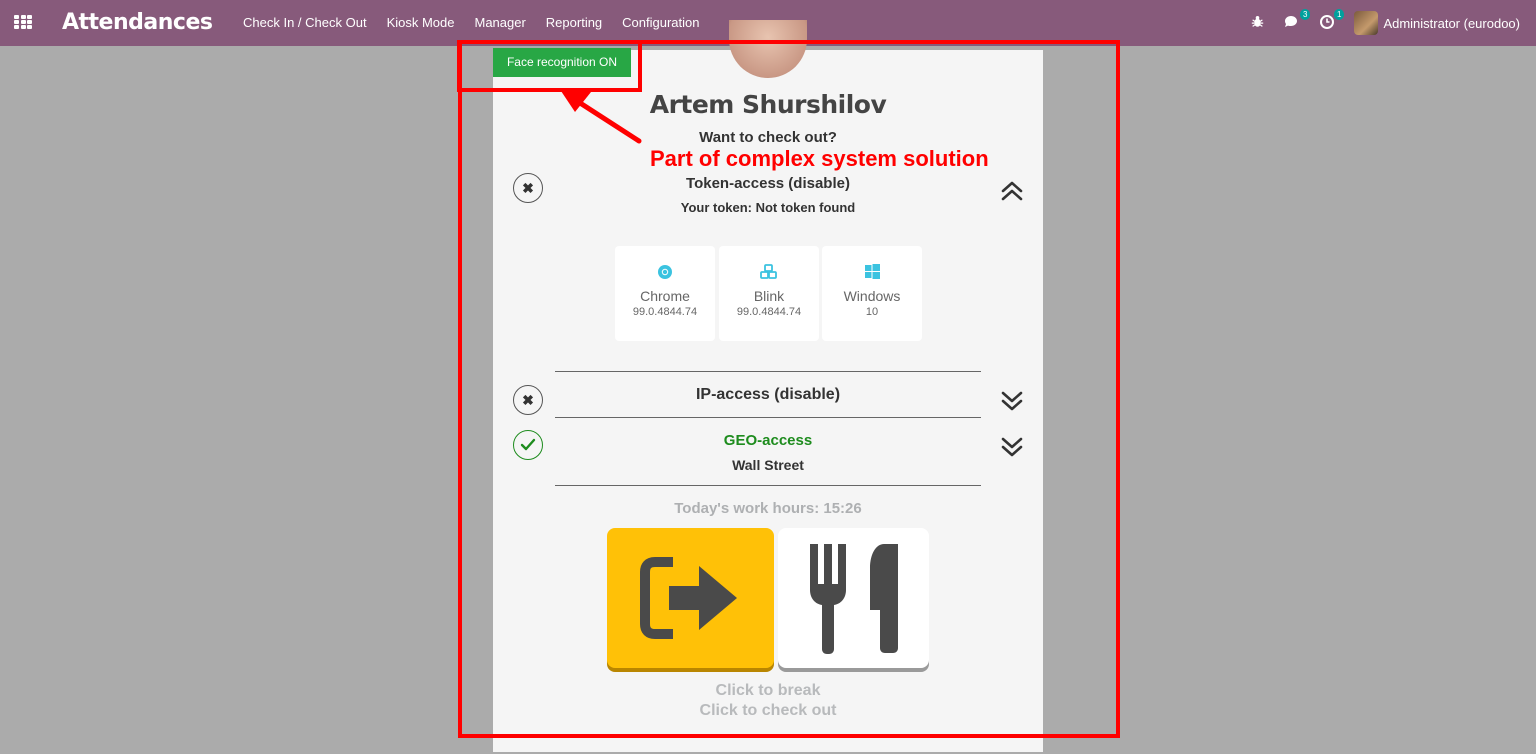 The height and width of the screenshot is (754, 1536). Describe the element at coordinates (137, 22) in the screenshot. I see `app-title: Attendances` at that location.